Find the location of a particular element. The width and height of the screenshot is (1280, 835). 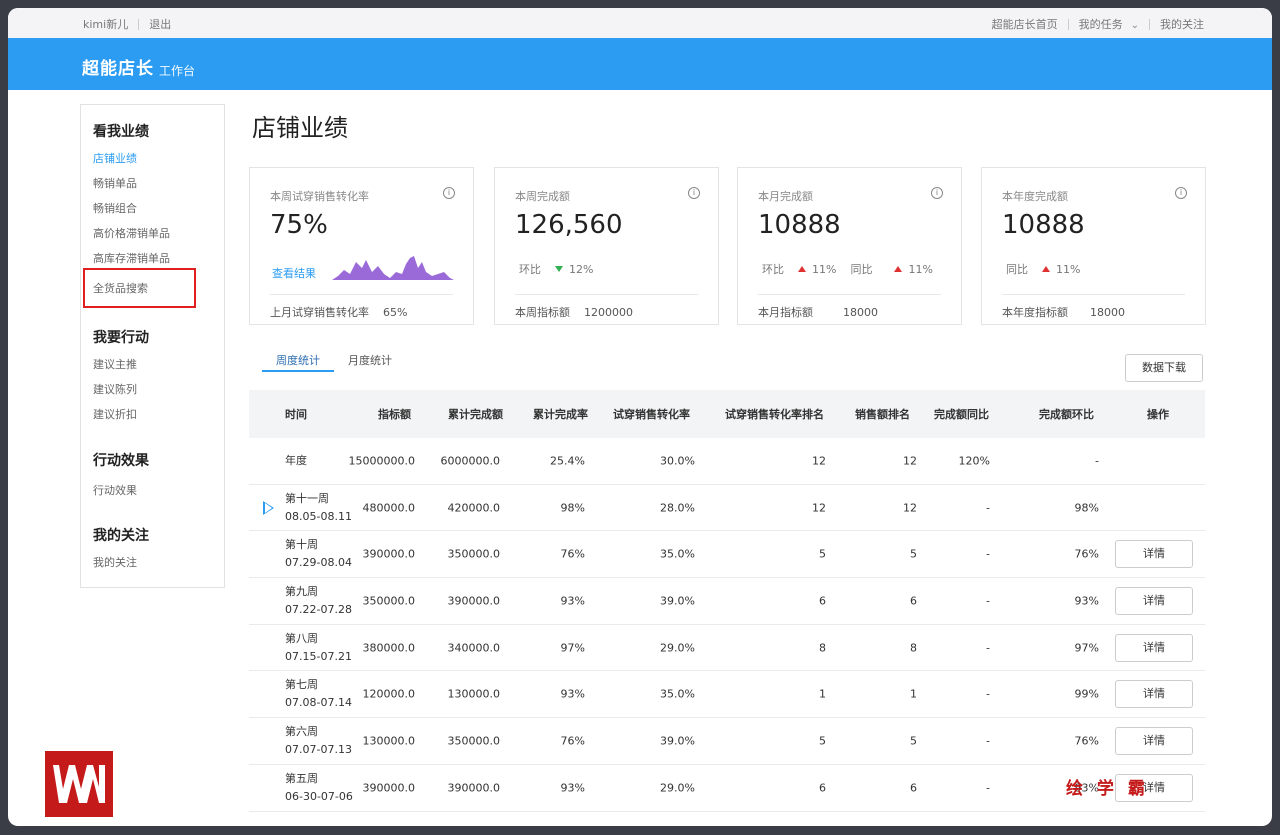

cell-time: 年度 is located at coordinates (296, 461).